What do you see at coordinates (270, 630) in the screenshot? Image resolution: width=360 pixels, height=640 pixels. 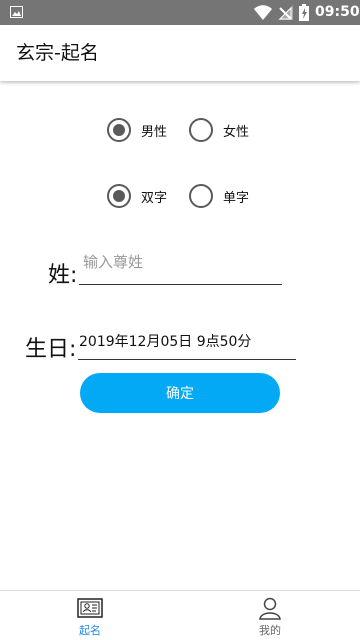 I see `nav-label-profile: 我的` at bounding box center [270, 630].